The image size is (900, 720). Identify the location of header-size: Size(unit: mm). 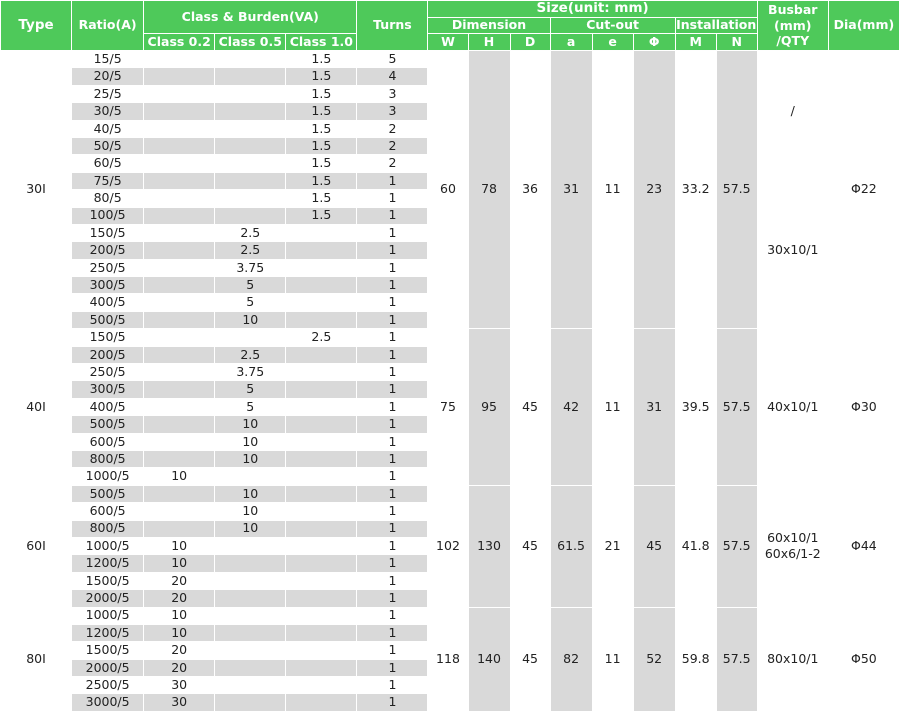
(592, 9).